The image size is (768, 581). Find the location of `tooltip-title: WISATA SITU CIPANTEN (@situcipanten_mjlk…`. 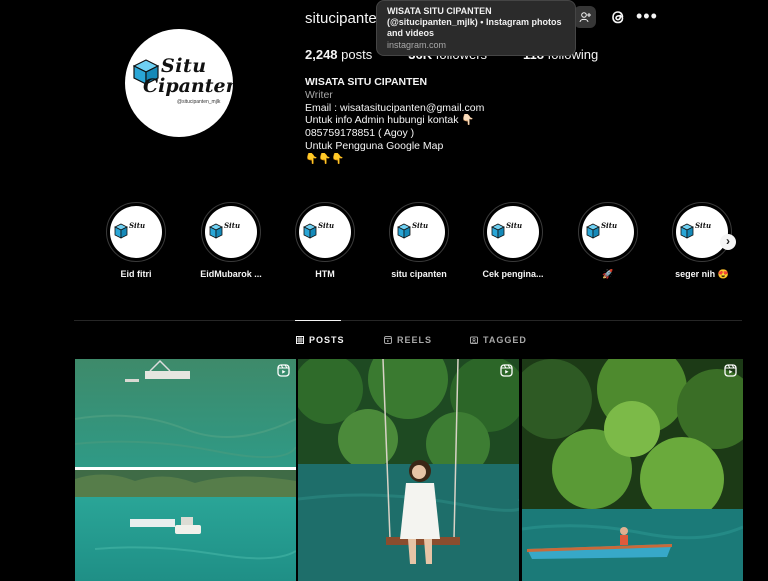

tooltip-title: WISATA SITU CIPANTEN (@situcipanten_mjlk… is located at coordinates (474, 22).